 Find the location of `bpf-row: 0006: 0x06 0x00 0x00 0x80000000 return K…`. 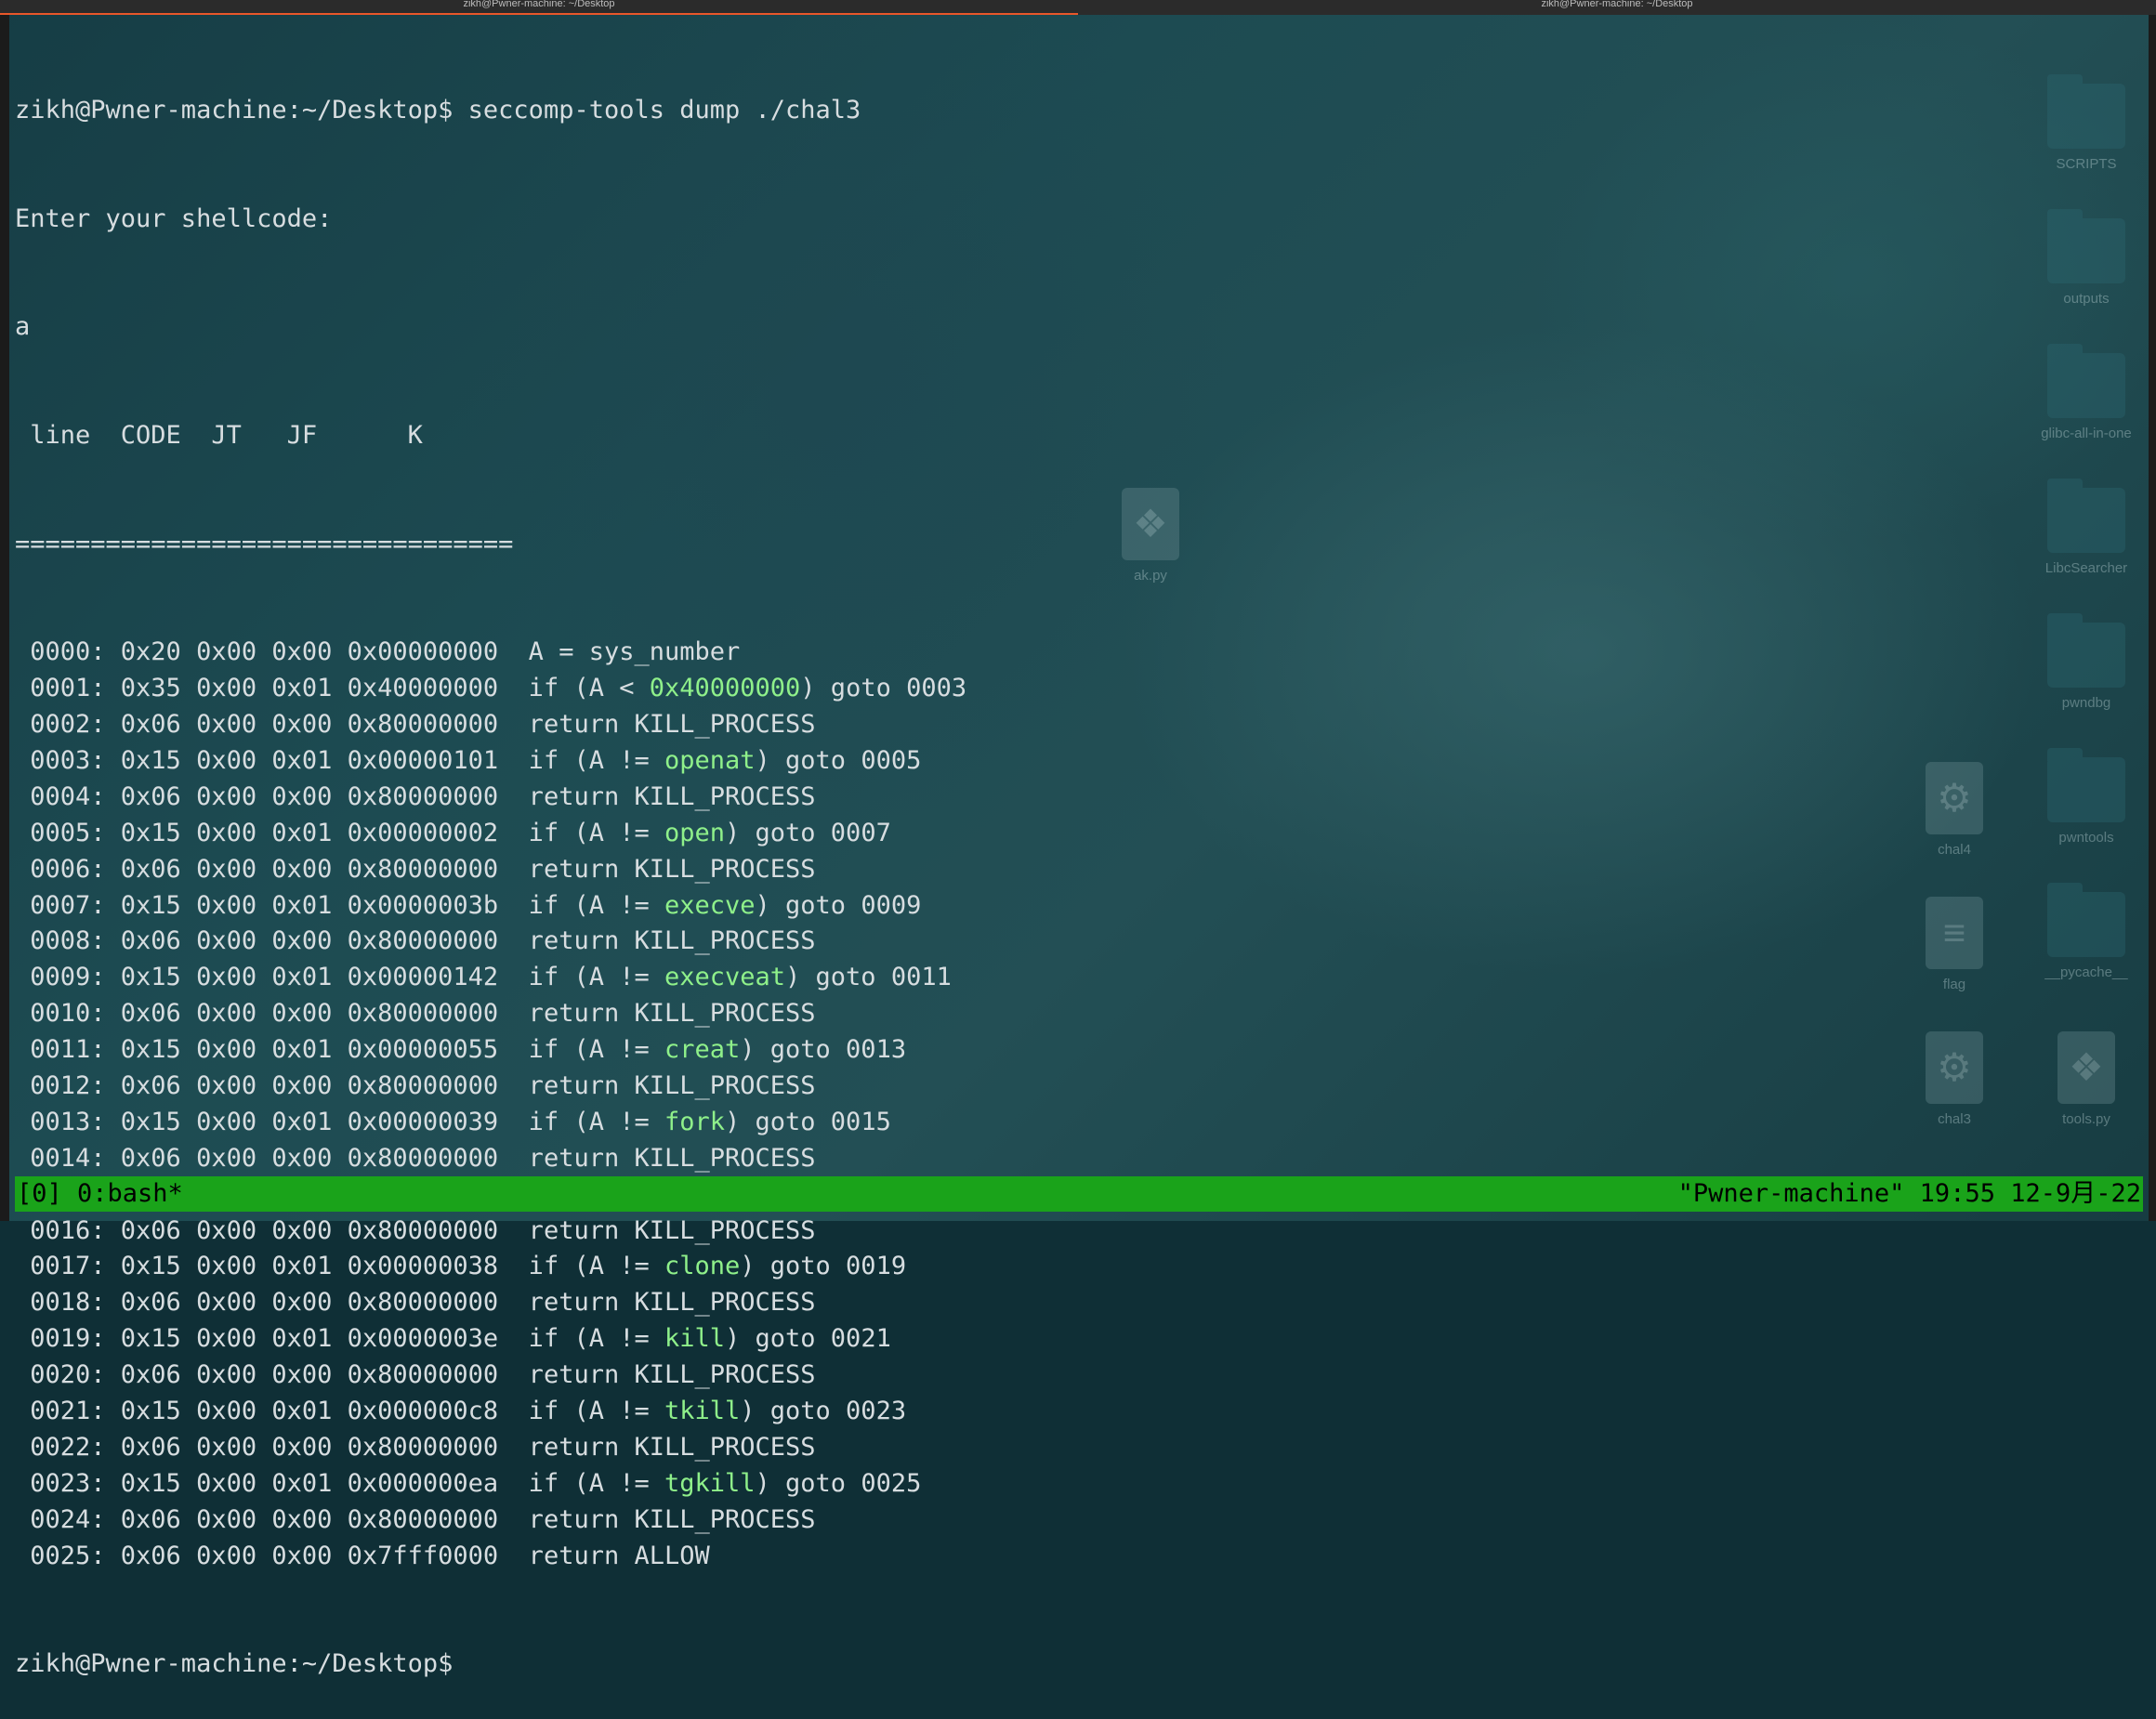

bpf-row: 0006: 0x06 0x00 0x00 0x80000000 return K… is located at coordinates (1075, 870).